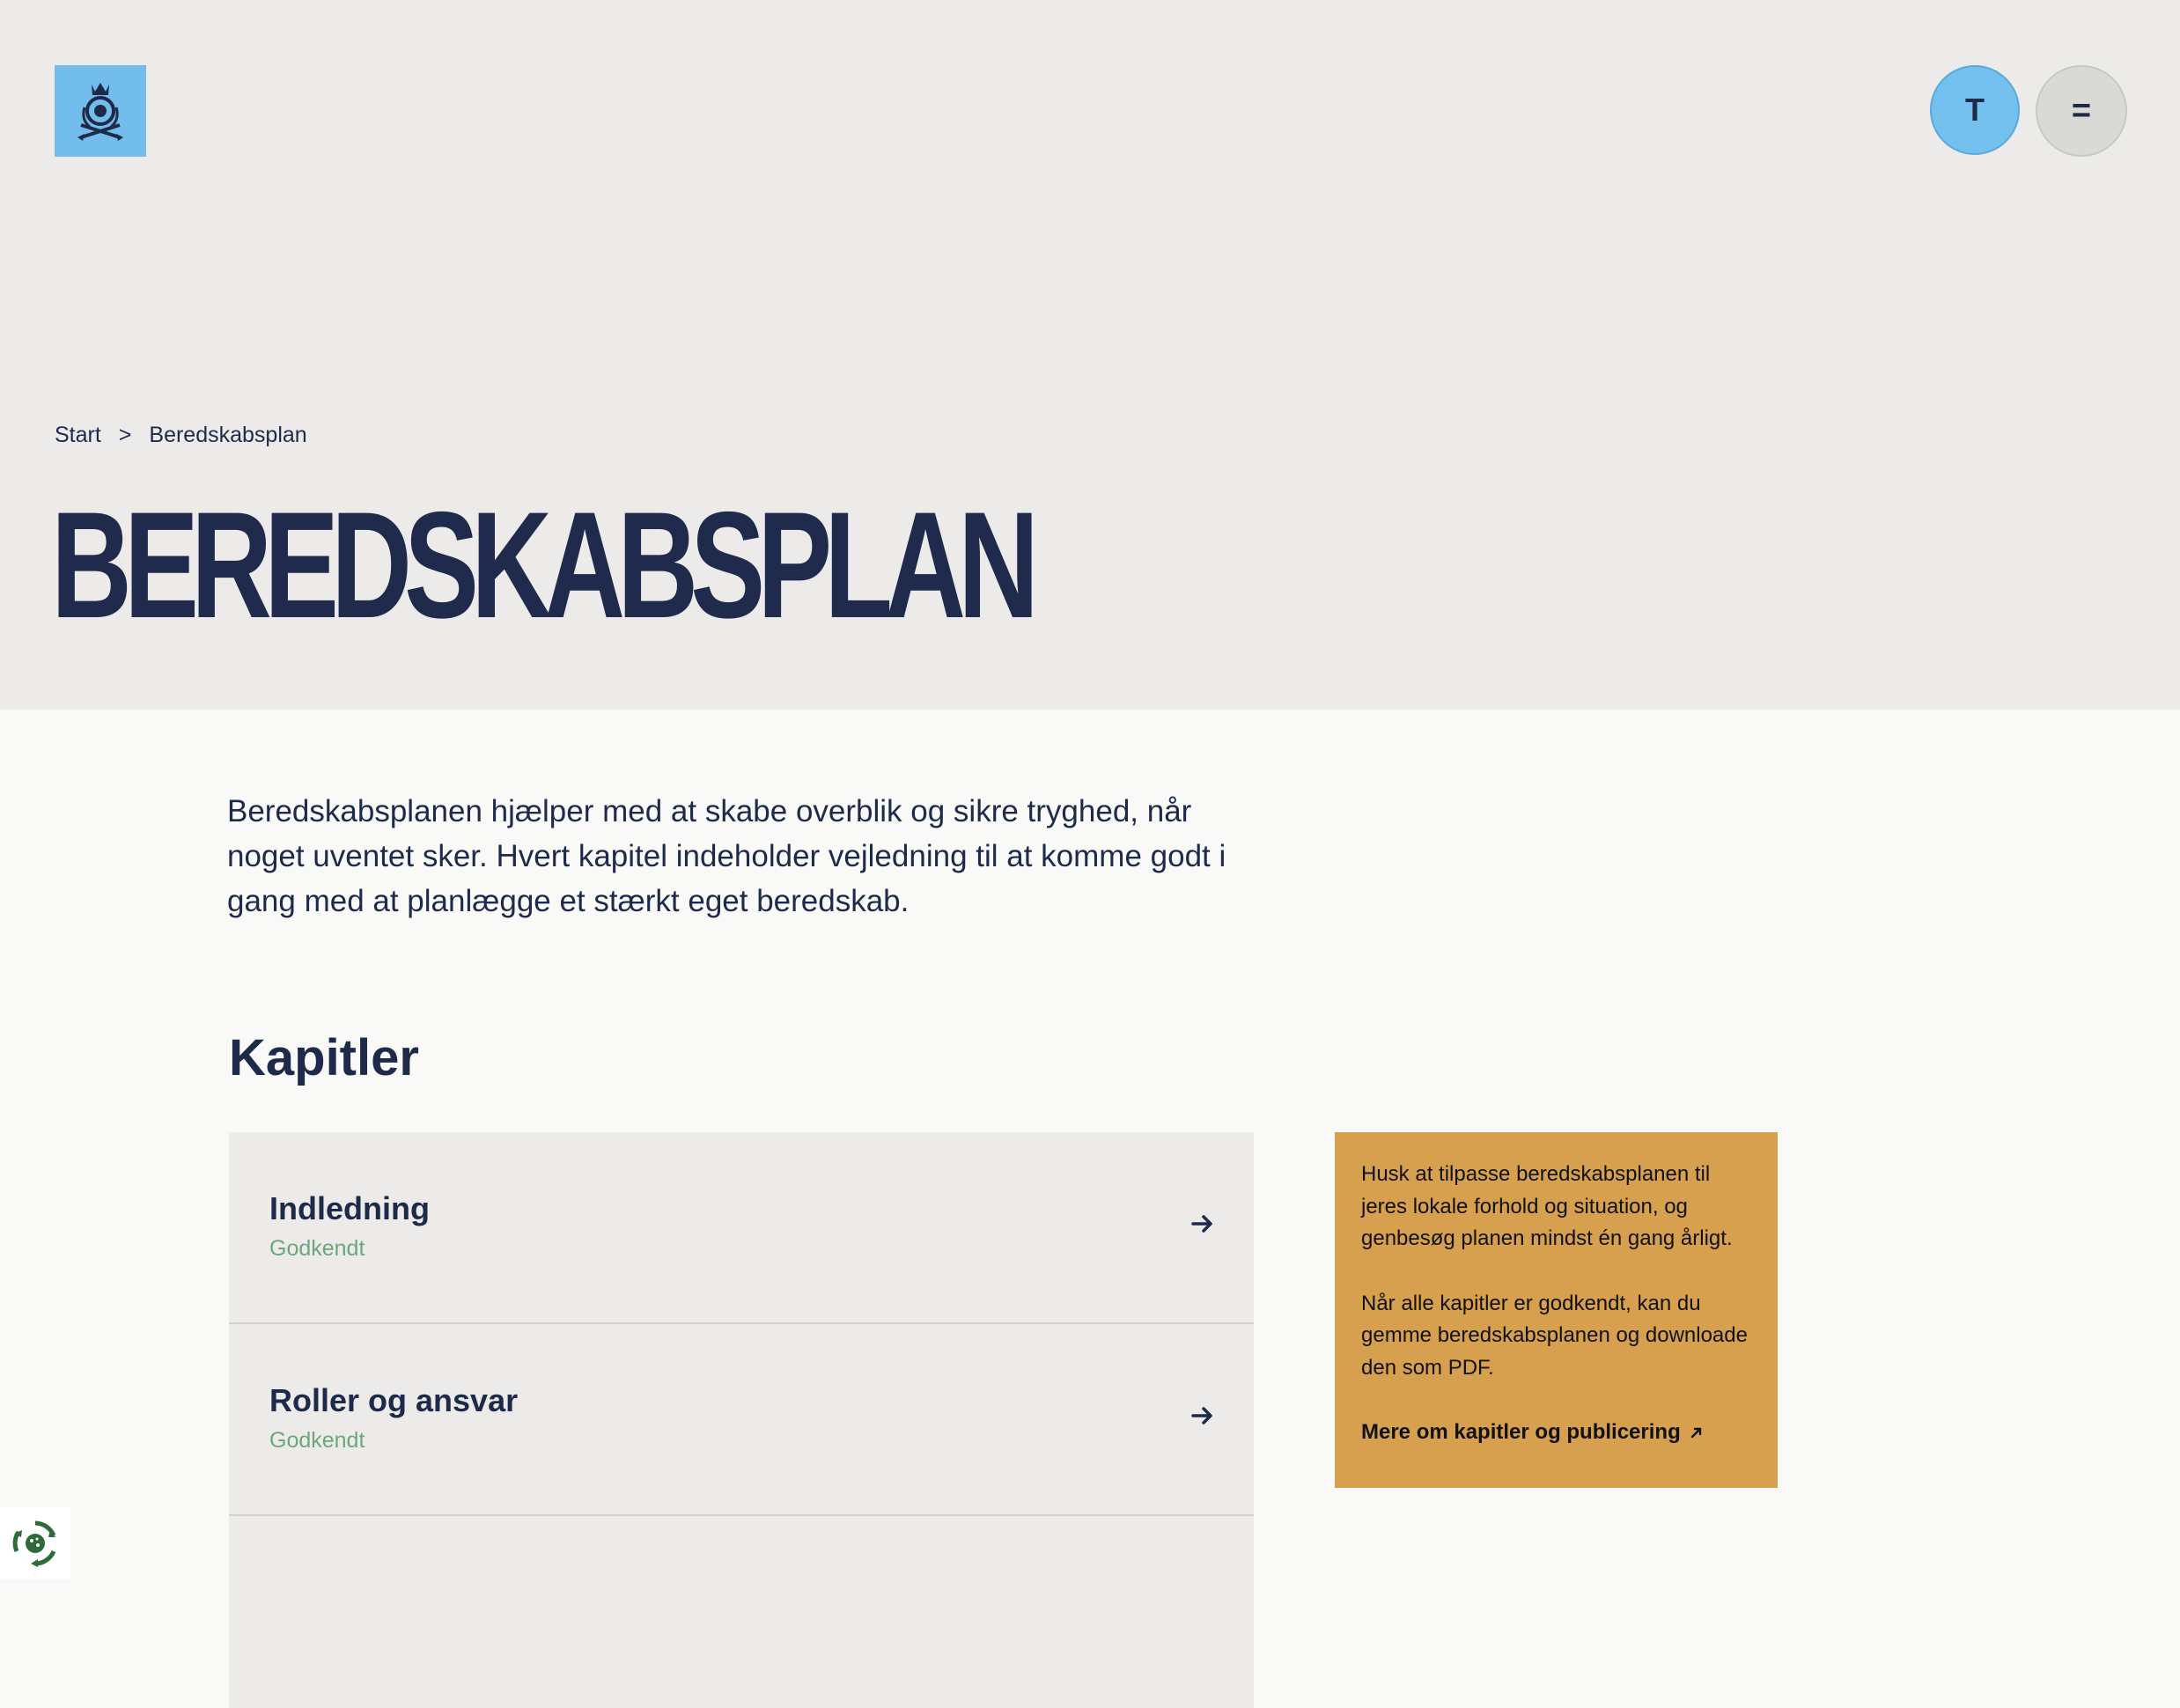 Image resolution: width=2180 pixels, height=1708 pixels. I want to click on chapter-item-roller-og-ansvar: Roller og ansvar Godkendt, so click(741, 1420).